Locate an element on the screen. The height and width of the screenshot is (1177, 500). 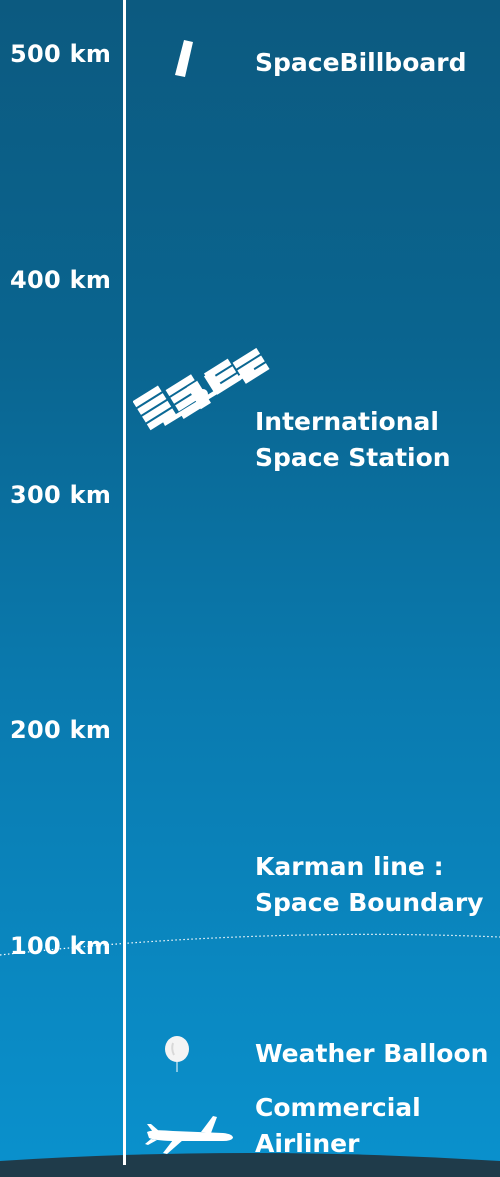
space-station-icon is located at coordinates (201, 389).